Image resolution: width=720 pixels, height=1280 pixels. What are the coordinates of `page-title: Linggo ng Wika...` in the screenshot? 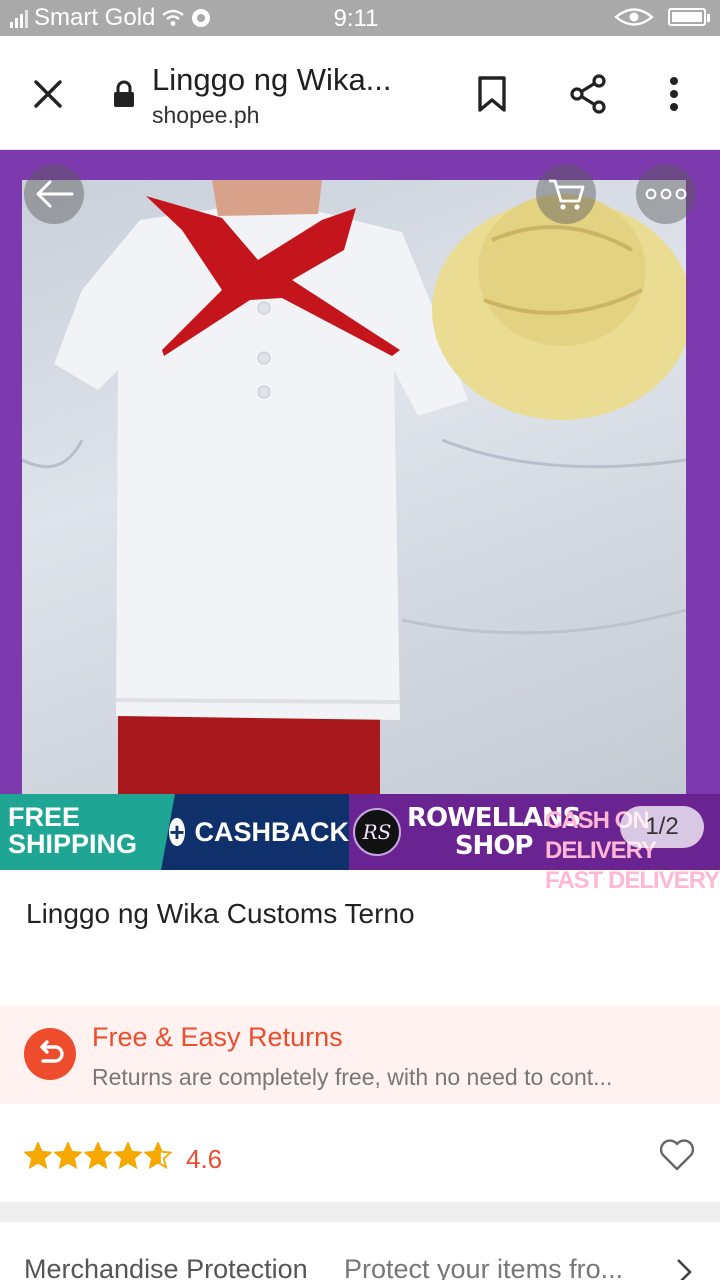 It's located at (272, 79).